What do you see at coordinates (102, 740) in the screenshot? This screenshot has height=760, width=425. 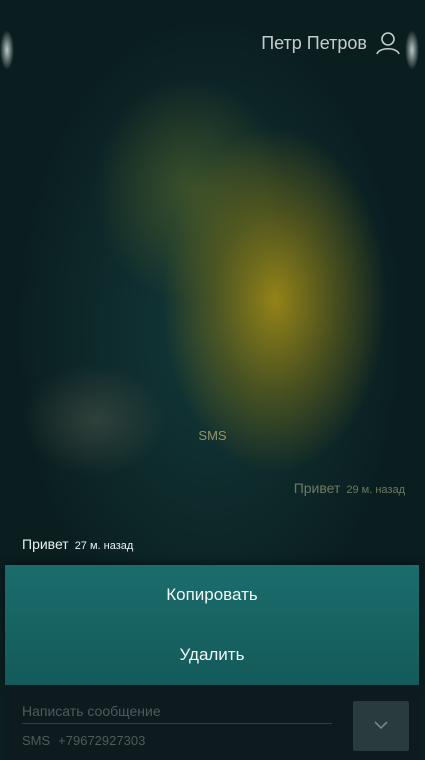 I see `phone-number: +79672927303` at bounding box center [102, 740].